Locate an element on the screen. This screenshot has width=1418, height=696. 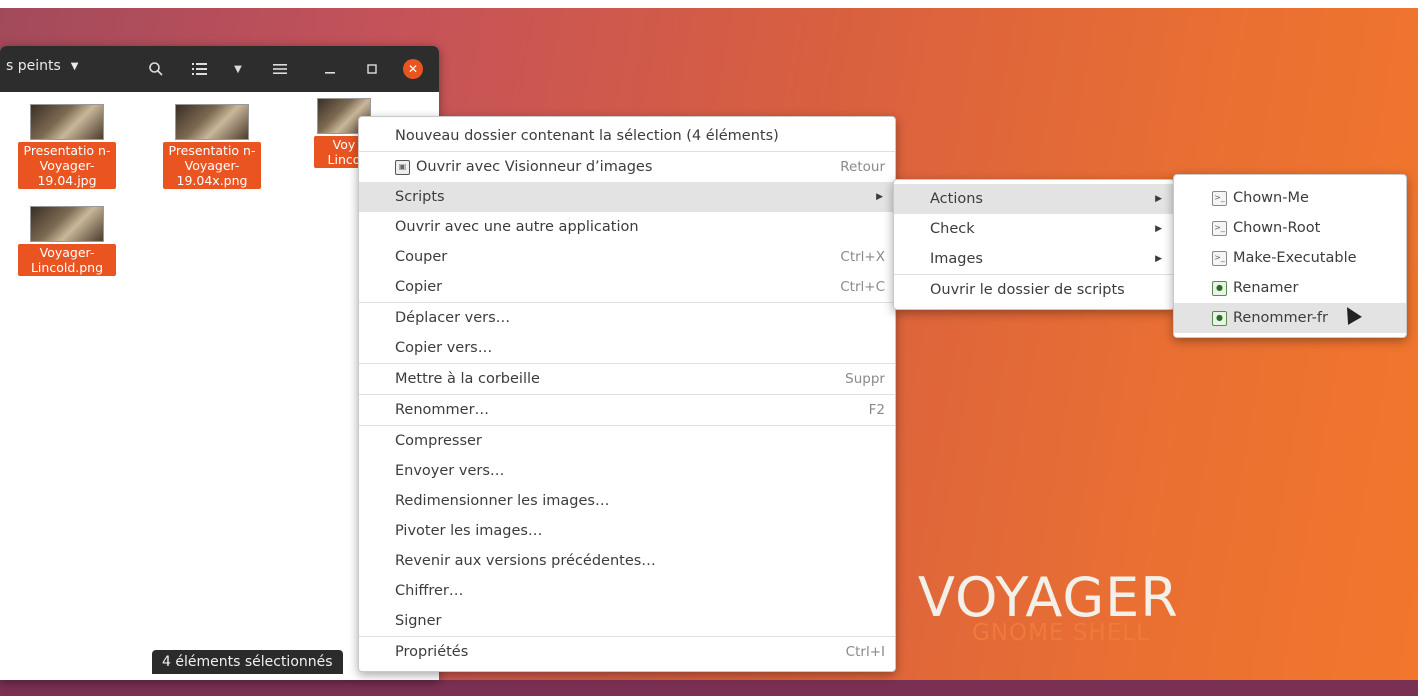
maximize-icon is located at coordinates (372, 69).